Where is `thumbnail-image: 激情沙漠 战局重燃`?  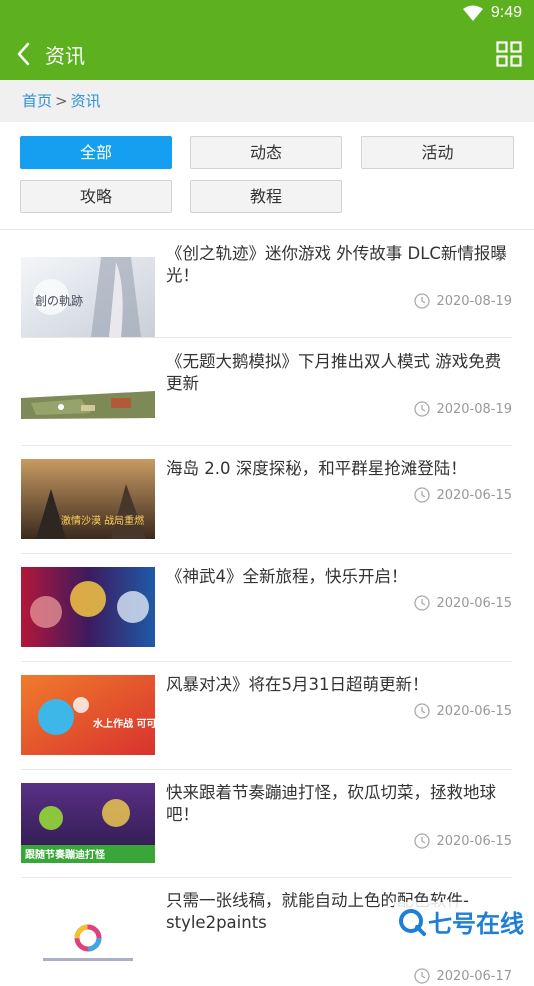 thumbnail-image: 激情沙漠 战局重燃 is located at coordinates (88, 499).